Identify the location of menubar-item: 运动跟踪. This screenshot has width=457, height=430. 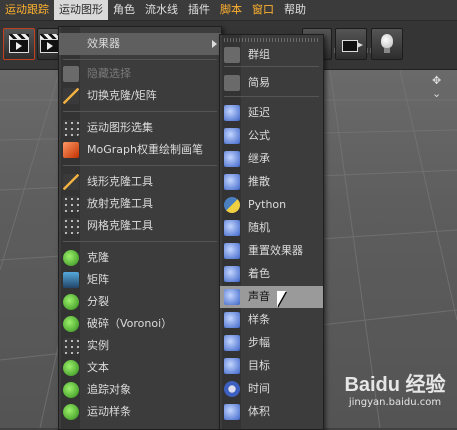
(27, 10).